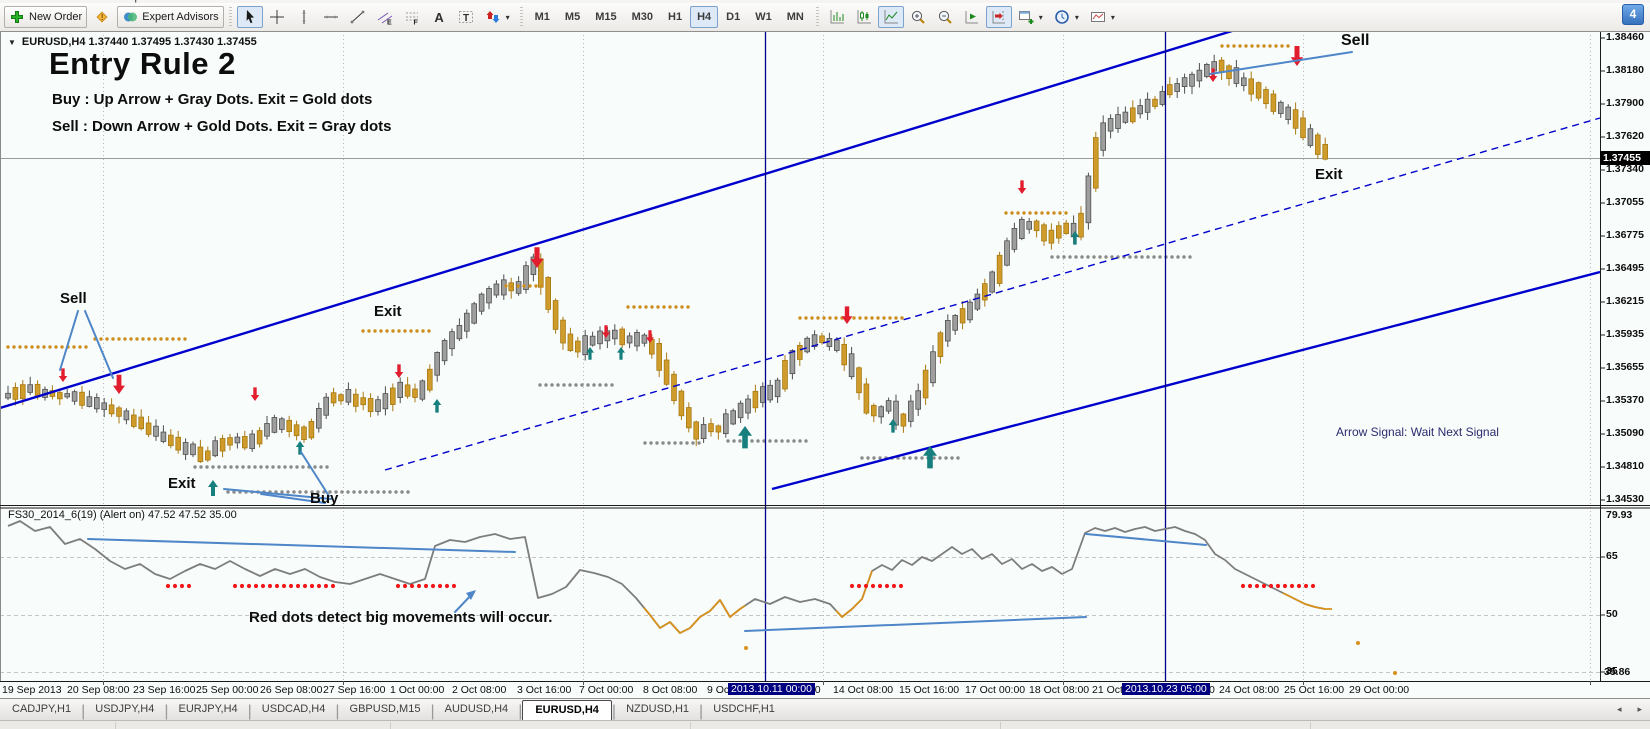  What do you see at coordinates (477, 710) in the screenshot?
I see `symbol-tab-audusd: AUDUSD,H4` at bounding box center [477, 710].